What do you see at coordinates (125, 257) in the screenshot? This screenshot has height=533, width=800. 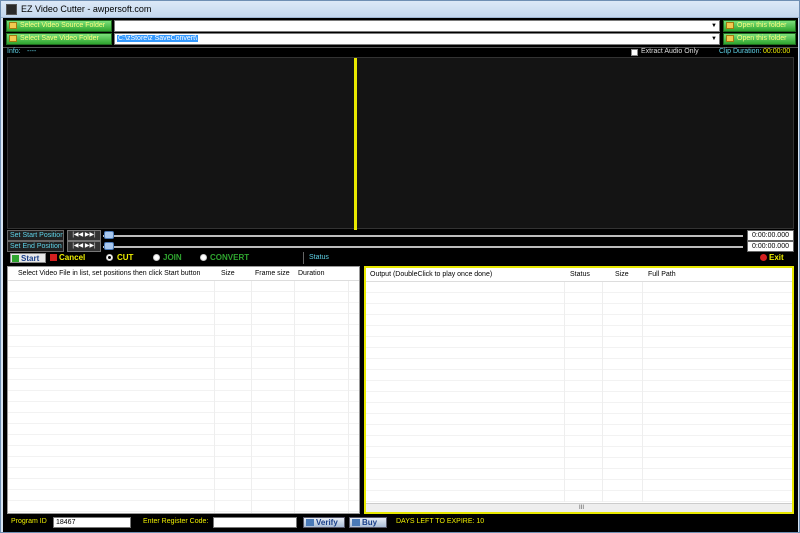 I see `mode-cut-label: CUT` at bounding box center [125, 257].